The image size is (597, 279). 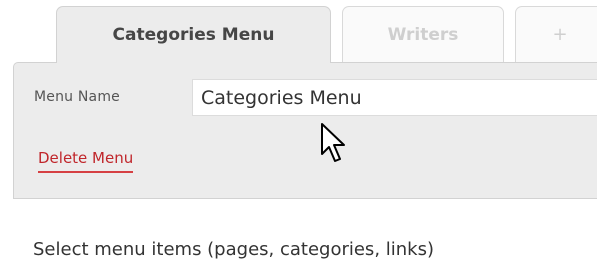 I want to click on tab-label: Writers, so click(x=423, y=34).